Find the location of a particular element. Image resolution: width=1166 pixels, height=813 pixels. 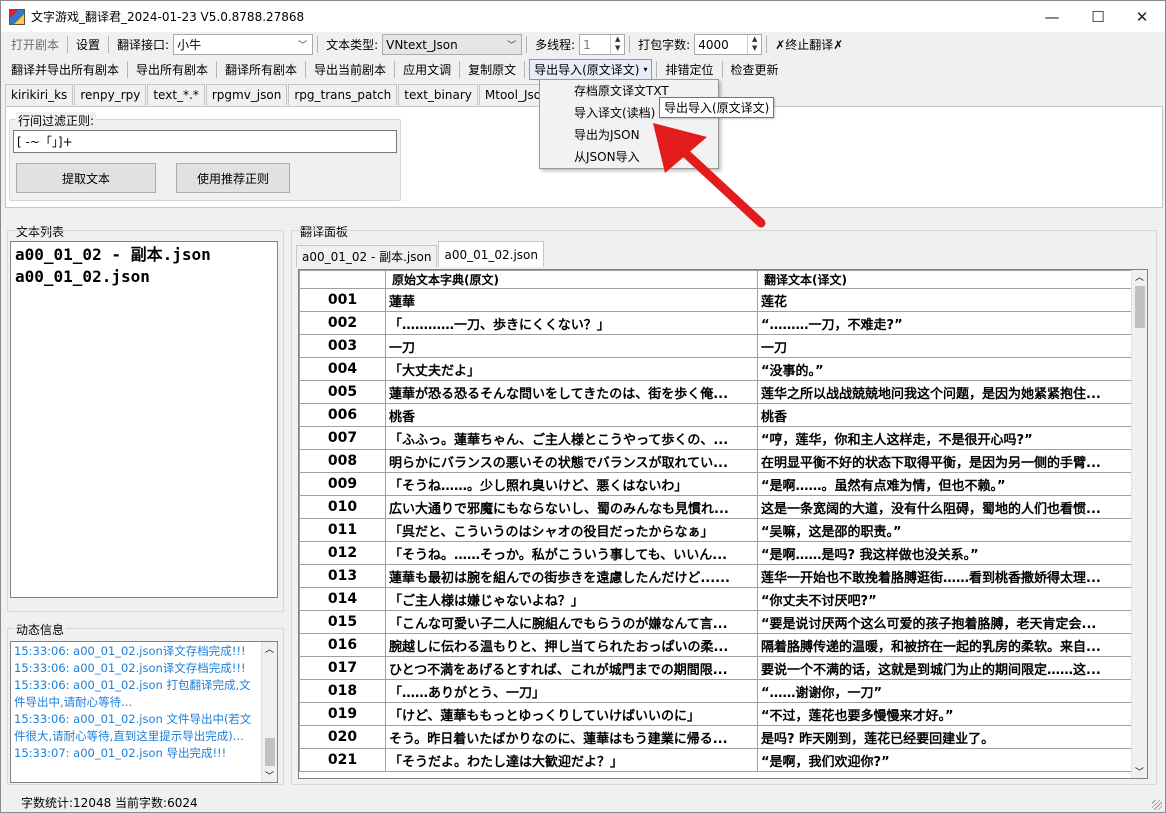

row-number: 002 is located at coordinates (342, 323).